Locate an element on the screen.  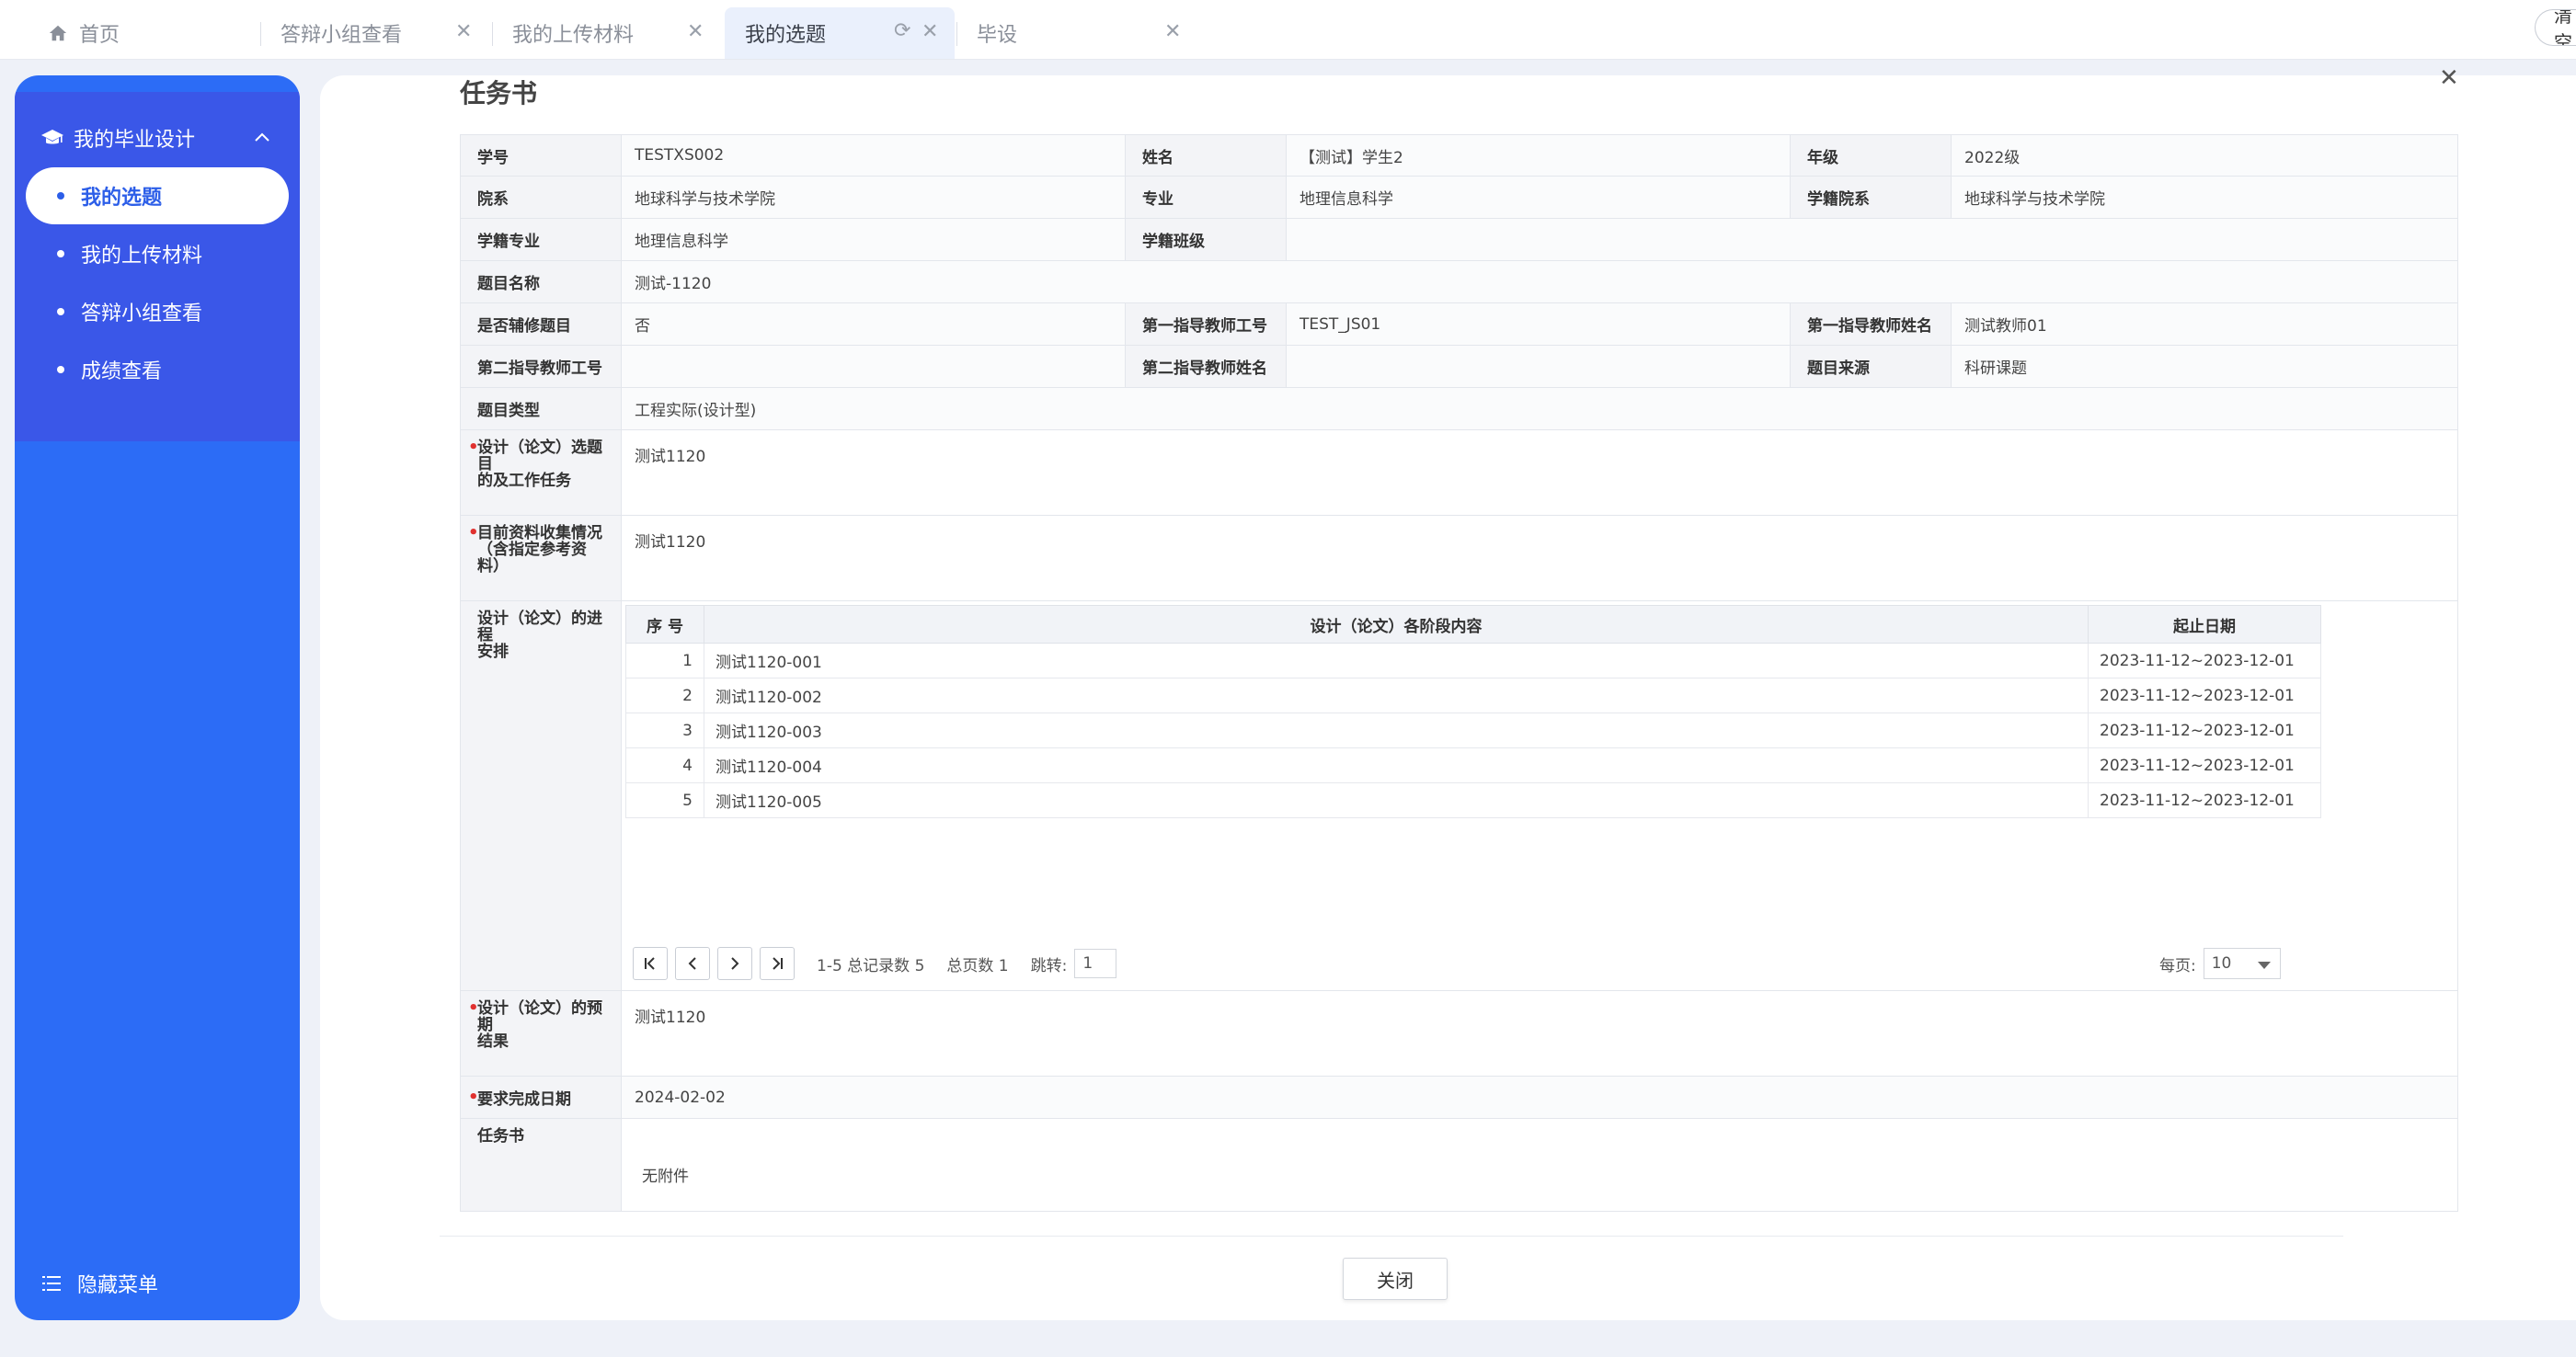
teacher2-id-value is located at coordinates (874, 366).